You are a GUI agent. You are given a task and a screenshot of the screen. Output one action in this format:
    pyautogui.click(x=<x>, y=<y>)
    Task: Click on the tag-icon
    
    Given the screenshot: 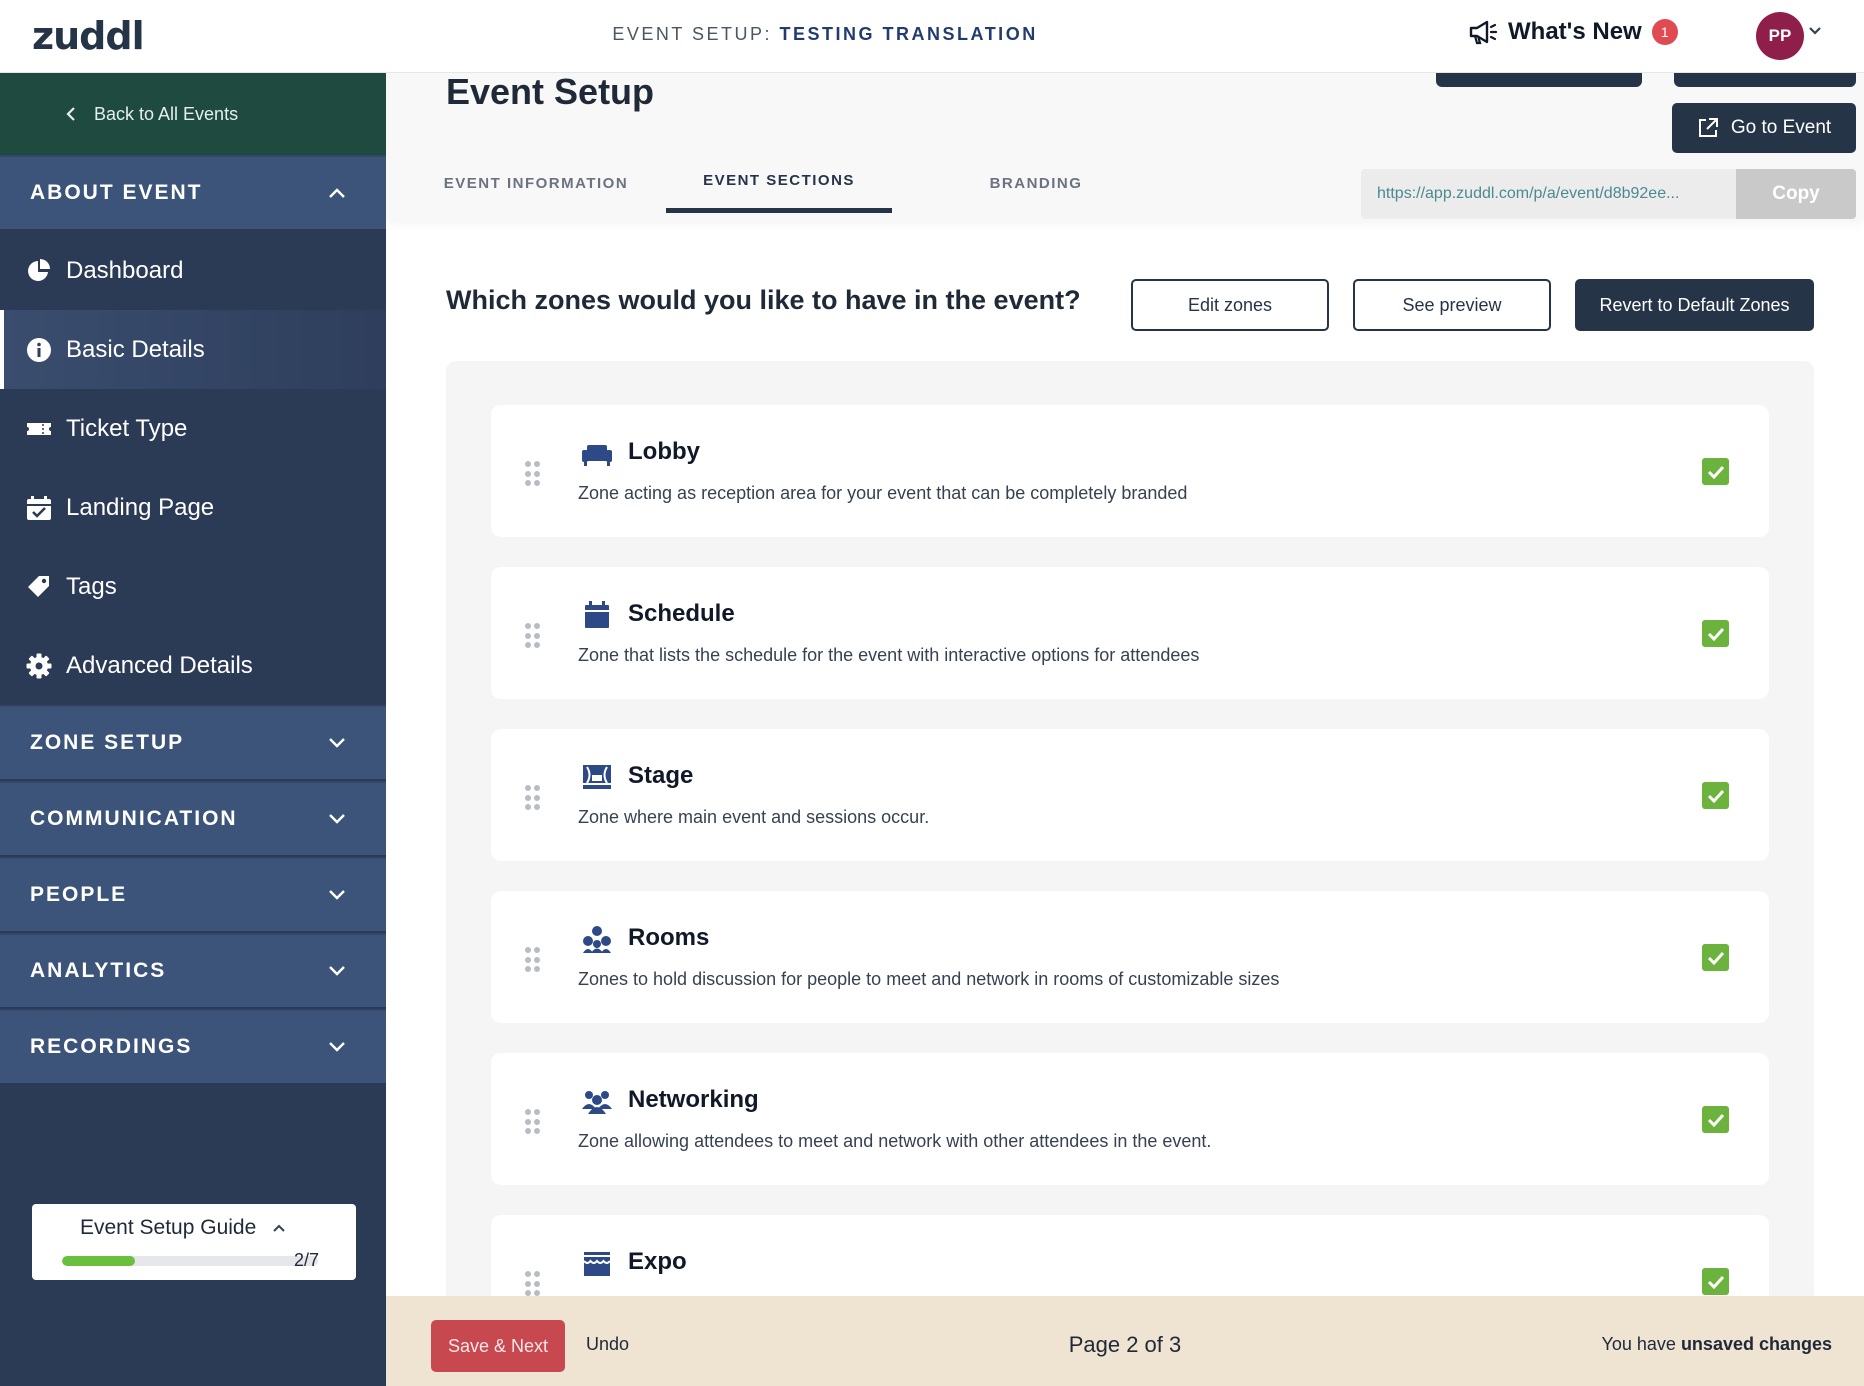 What is the action you would take?
    pyautogui.click(x=38, y=586)
    